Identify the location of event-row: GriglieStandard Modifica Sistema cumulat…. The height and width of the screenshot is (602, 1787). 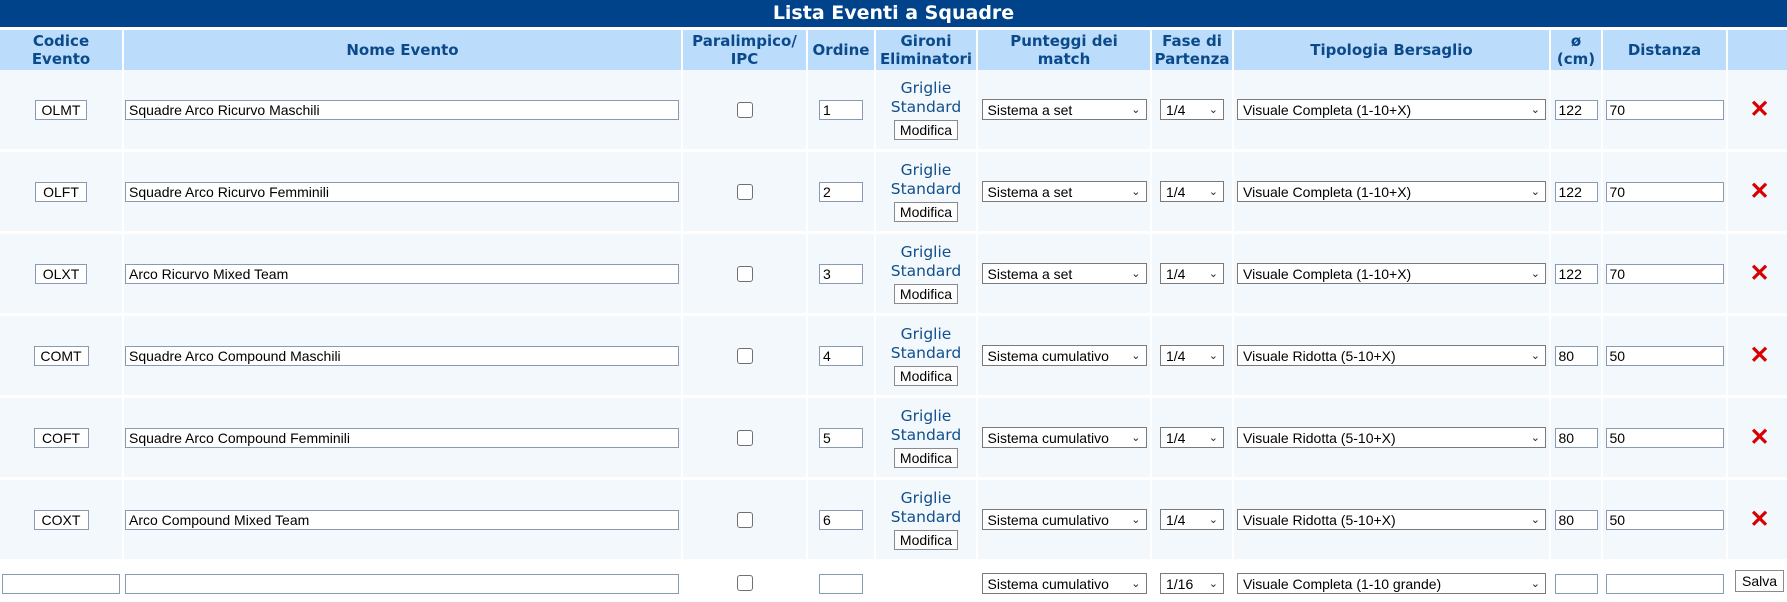
(893, 357).